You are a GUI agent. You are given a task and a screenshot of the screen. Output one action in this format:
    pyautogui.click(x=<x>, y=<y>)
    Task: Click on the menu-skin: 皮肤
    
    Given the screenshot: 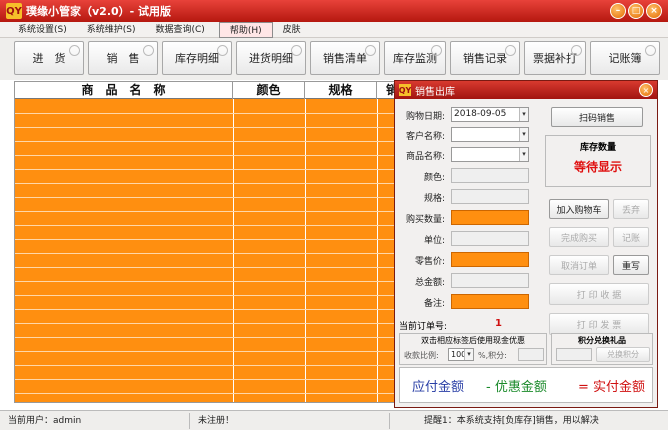 What is the action you would take?
    pyautogui.click(x=292, y=30)
    